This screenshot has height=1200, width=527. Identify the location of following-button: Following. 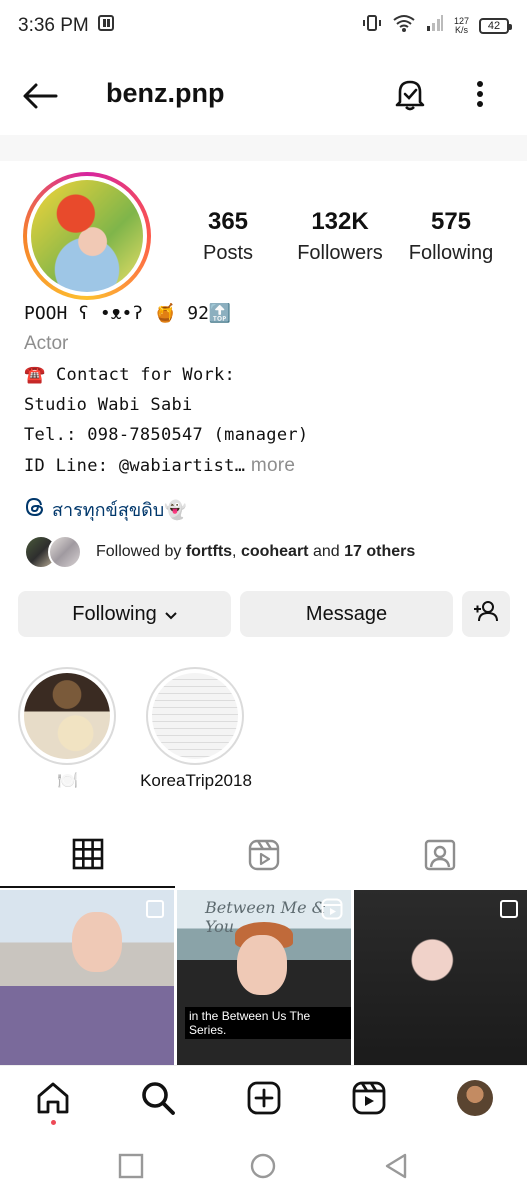
(124, 614).